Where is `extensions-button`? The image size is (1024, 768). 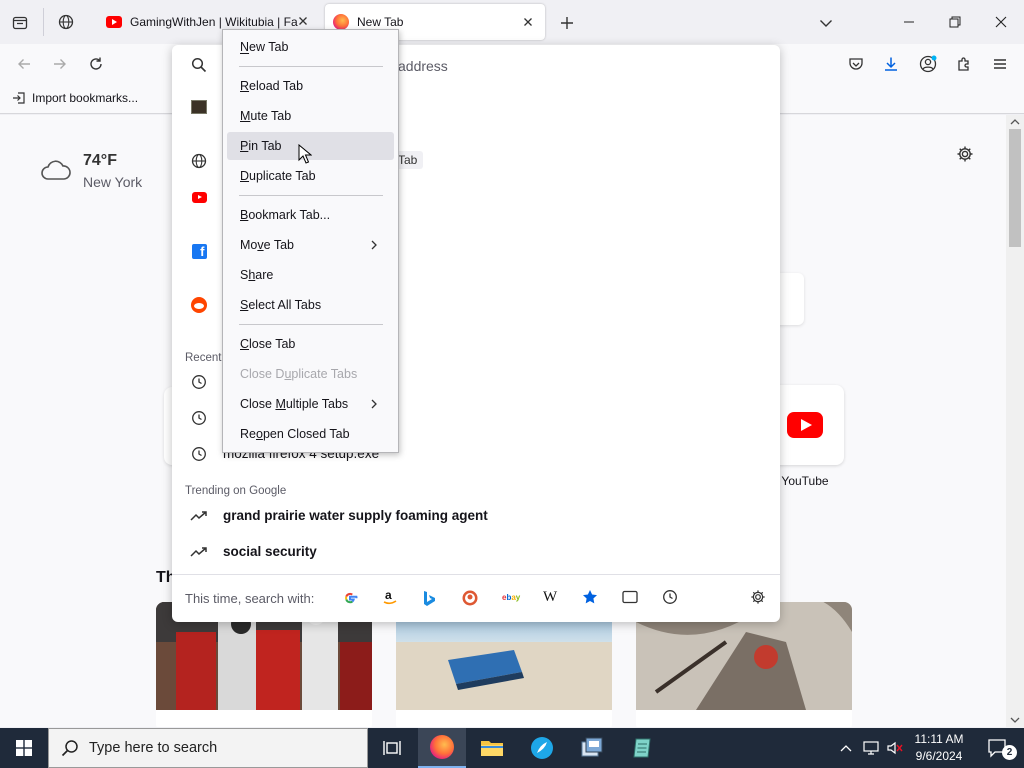
extensions-button is located at coordinates (964, 64).